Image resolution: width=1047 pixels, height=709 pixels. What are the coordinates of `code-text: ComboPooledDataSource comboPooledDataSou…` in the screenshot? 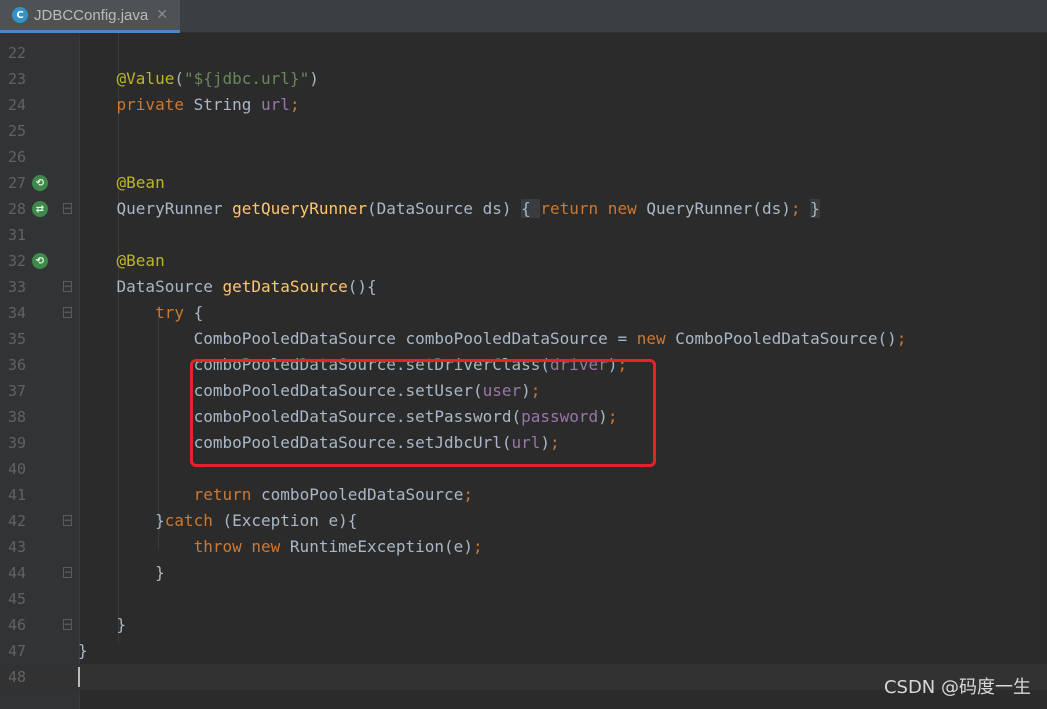 It's located at (492, 339).